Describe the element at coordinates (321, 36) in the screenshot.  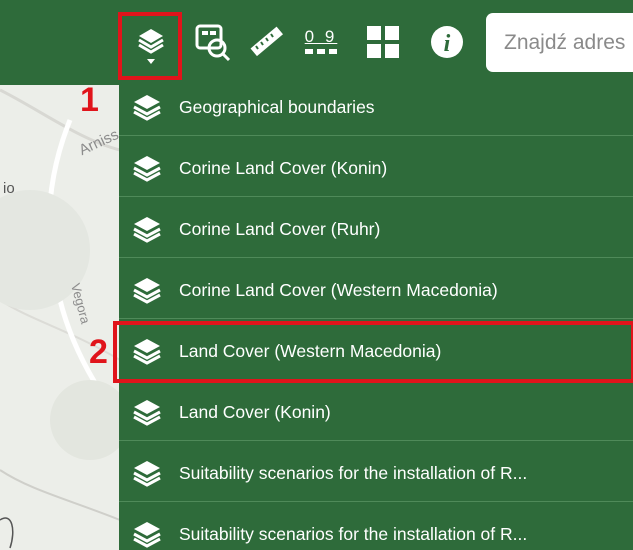
I see `scale-icon: 0 9` at that location.